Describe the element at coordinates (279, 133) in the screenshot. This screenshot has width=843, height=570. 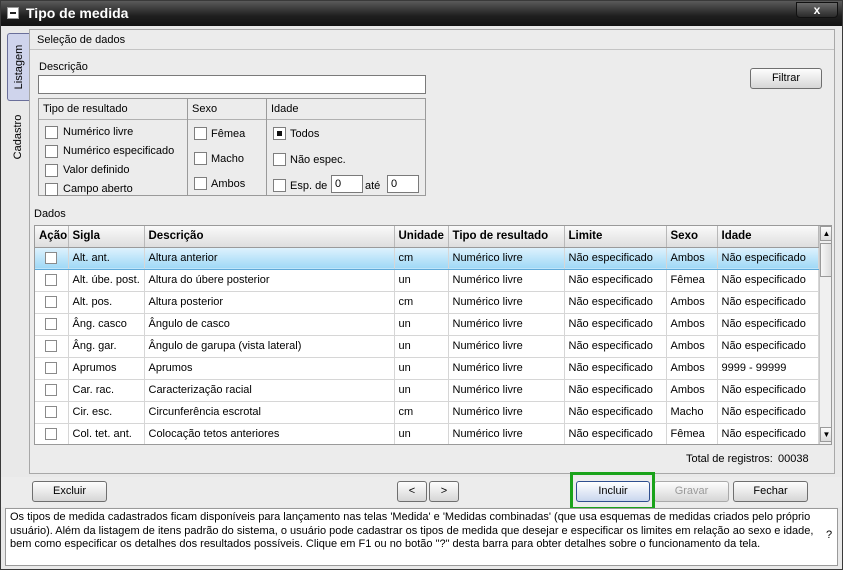
I see `cb-todos` at that location.